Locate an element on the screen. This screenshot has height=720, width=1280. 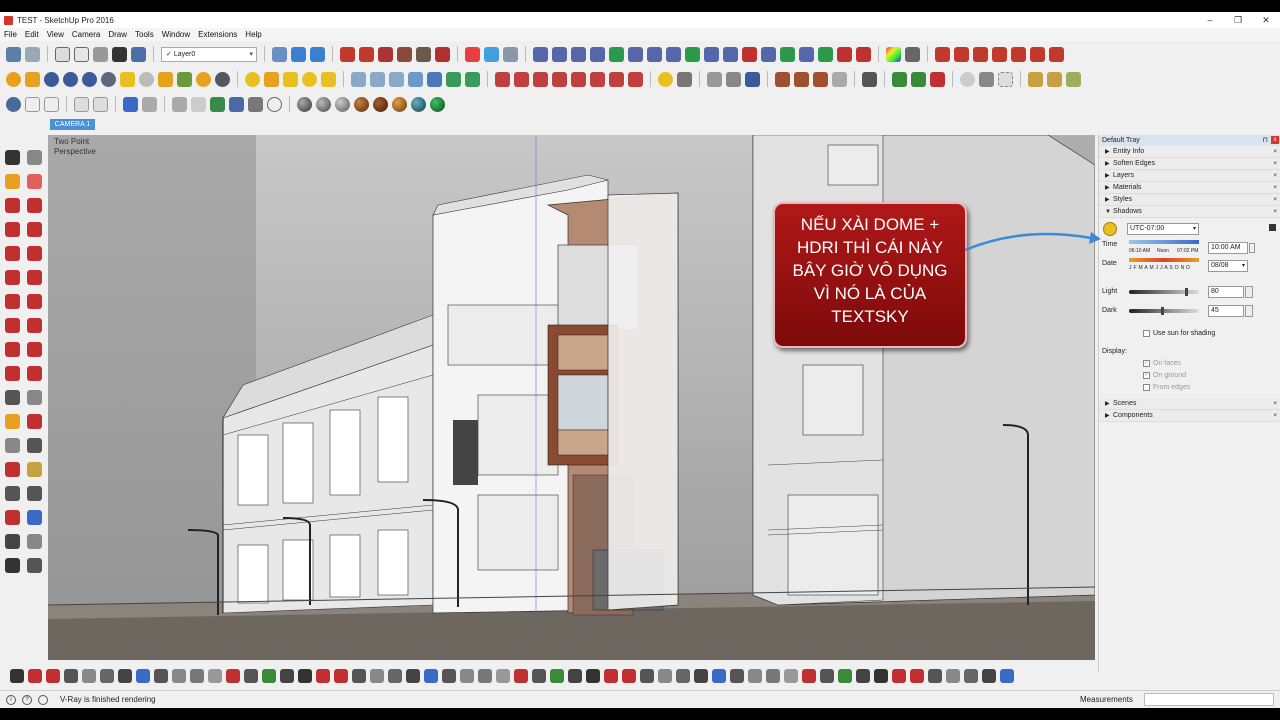
menu-tools: Tools is located at coordinates (144, 34).